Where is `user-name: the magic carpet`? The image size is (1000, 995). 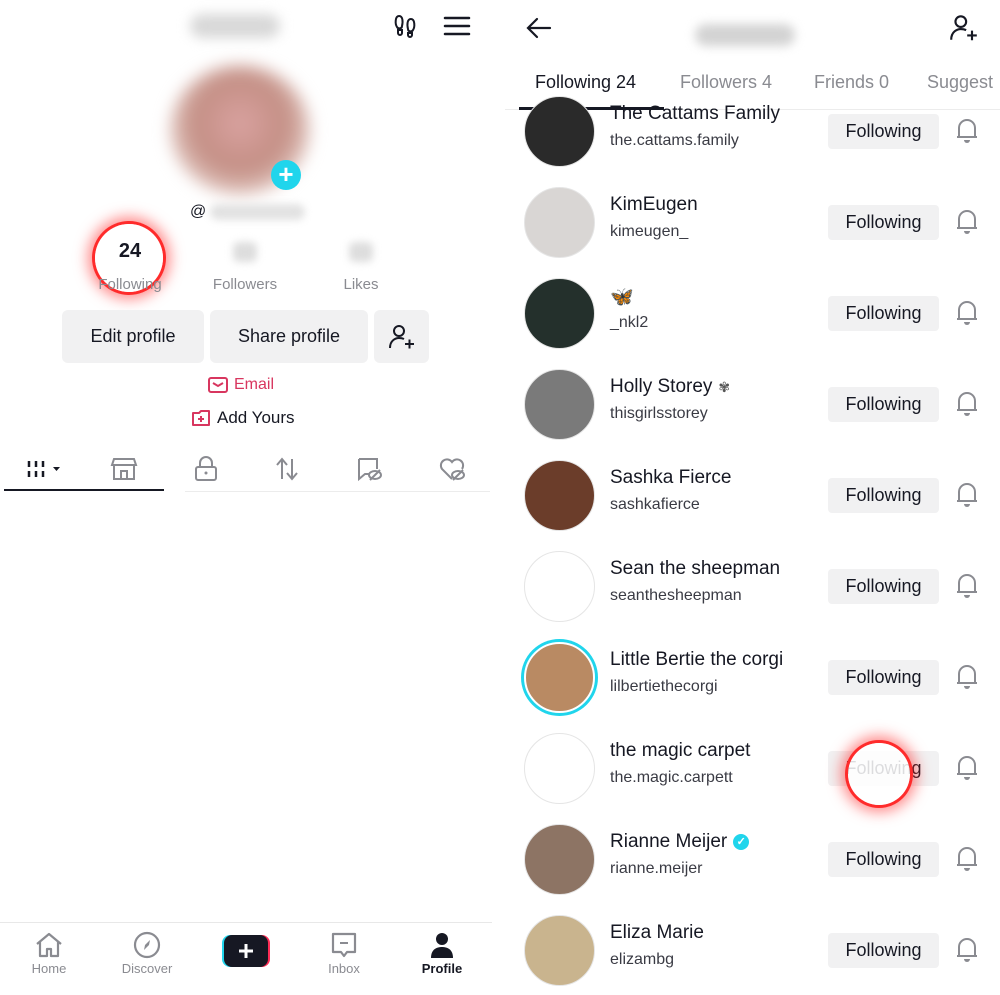 user-name: the magic carpet is located at coordinates (680, 751).